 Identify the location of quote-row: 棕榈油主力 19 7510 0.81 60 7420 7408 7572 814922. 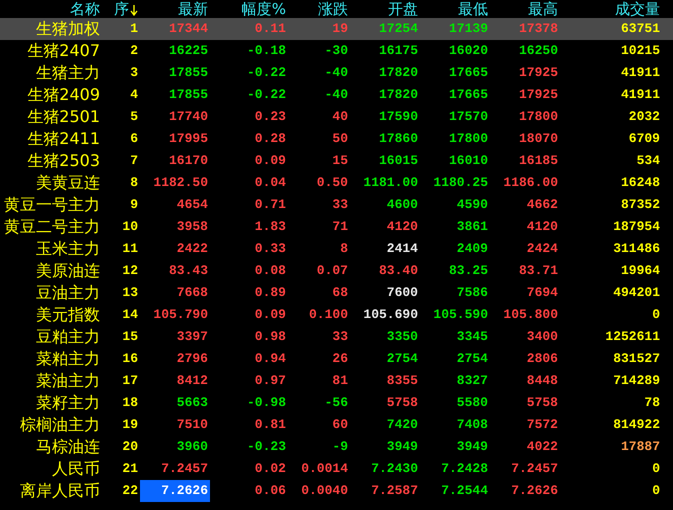
(336, 425).